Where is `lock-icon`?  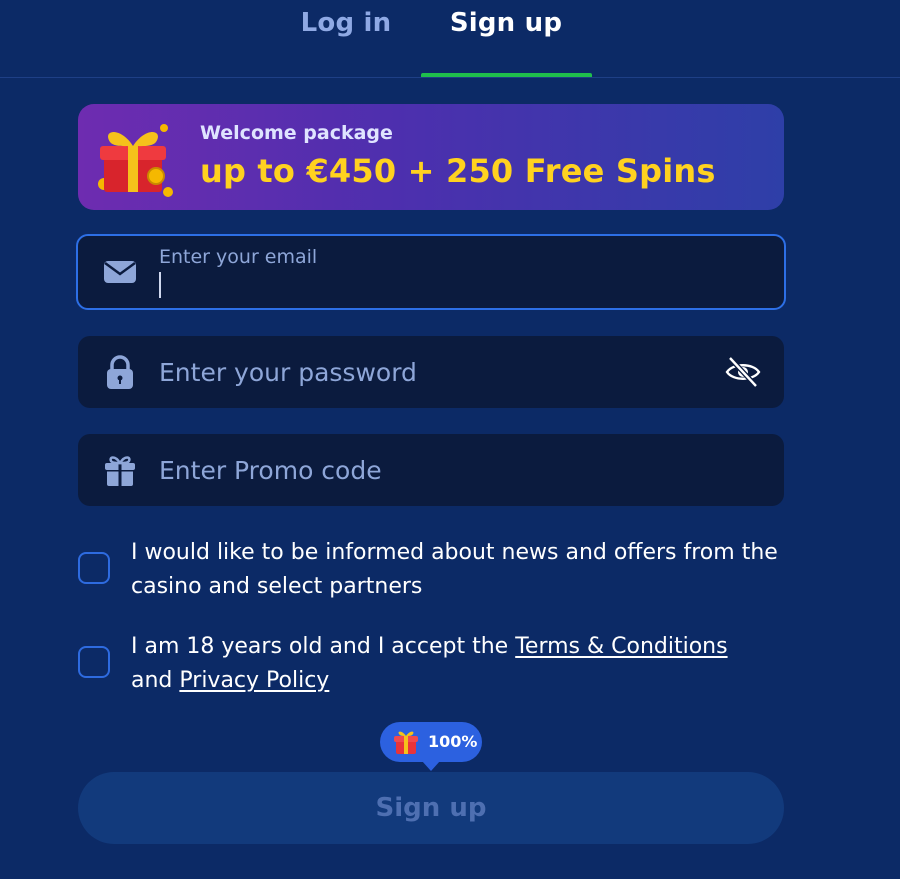 lock-icon is located at coordinates (120, 372).